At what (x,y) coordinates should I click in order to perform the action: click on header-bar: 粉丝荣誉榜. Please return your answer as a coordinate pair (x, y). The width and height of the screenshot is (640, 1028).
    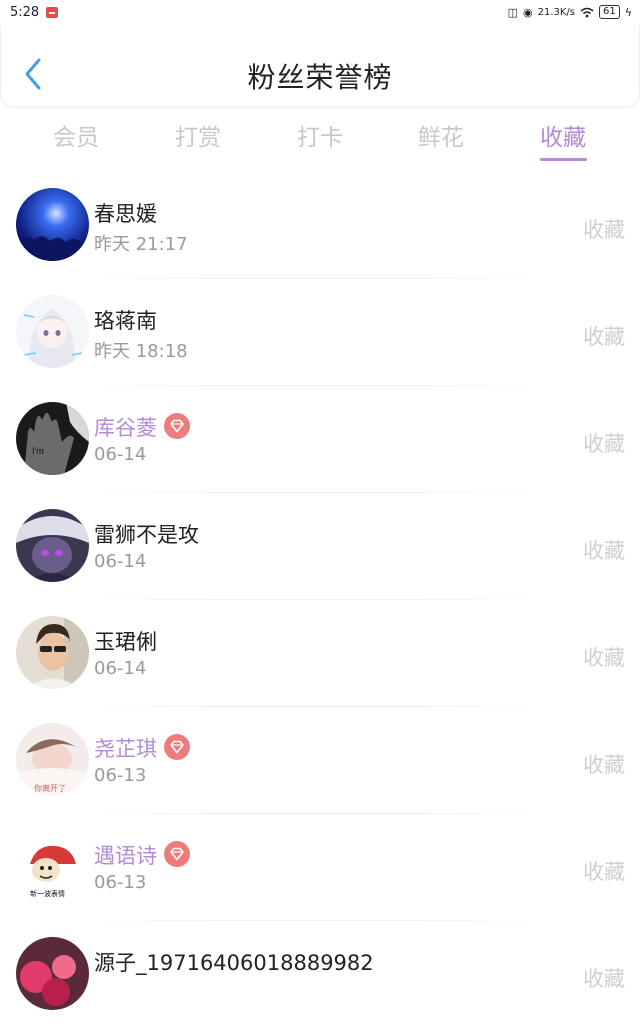
    Looking at the image, I should click on (320, 66).